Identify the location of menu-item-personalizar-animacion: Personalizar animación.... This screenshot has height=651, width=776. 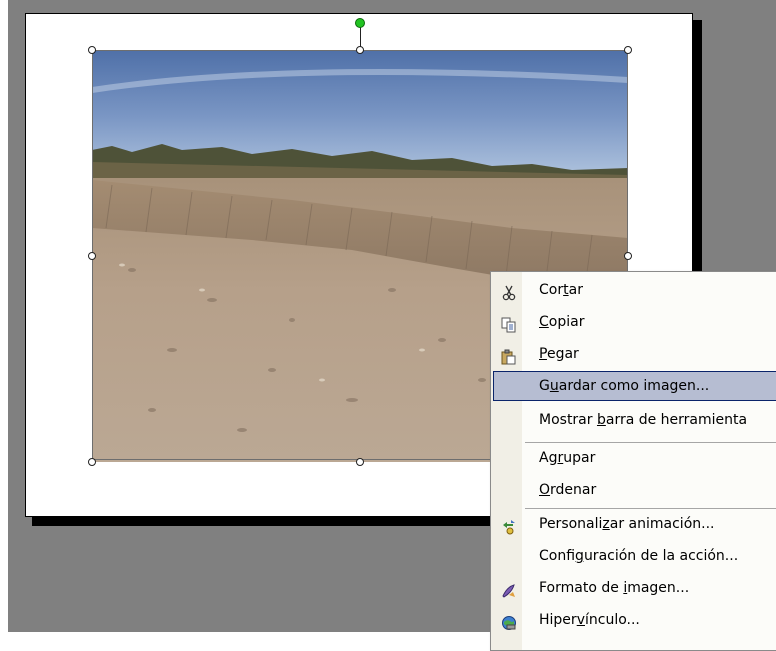
(634, 524).